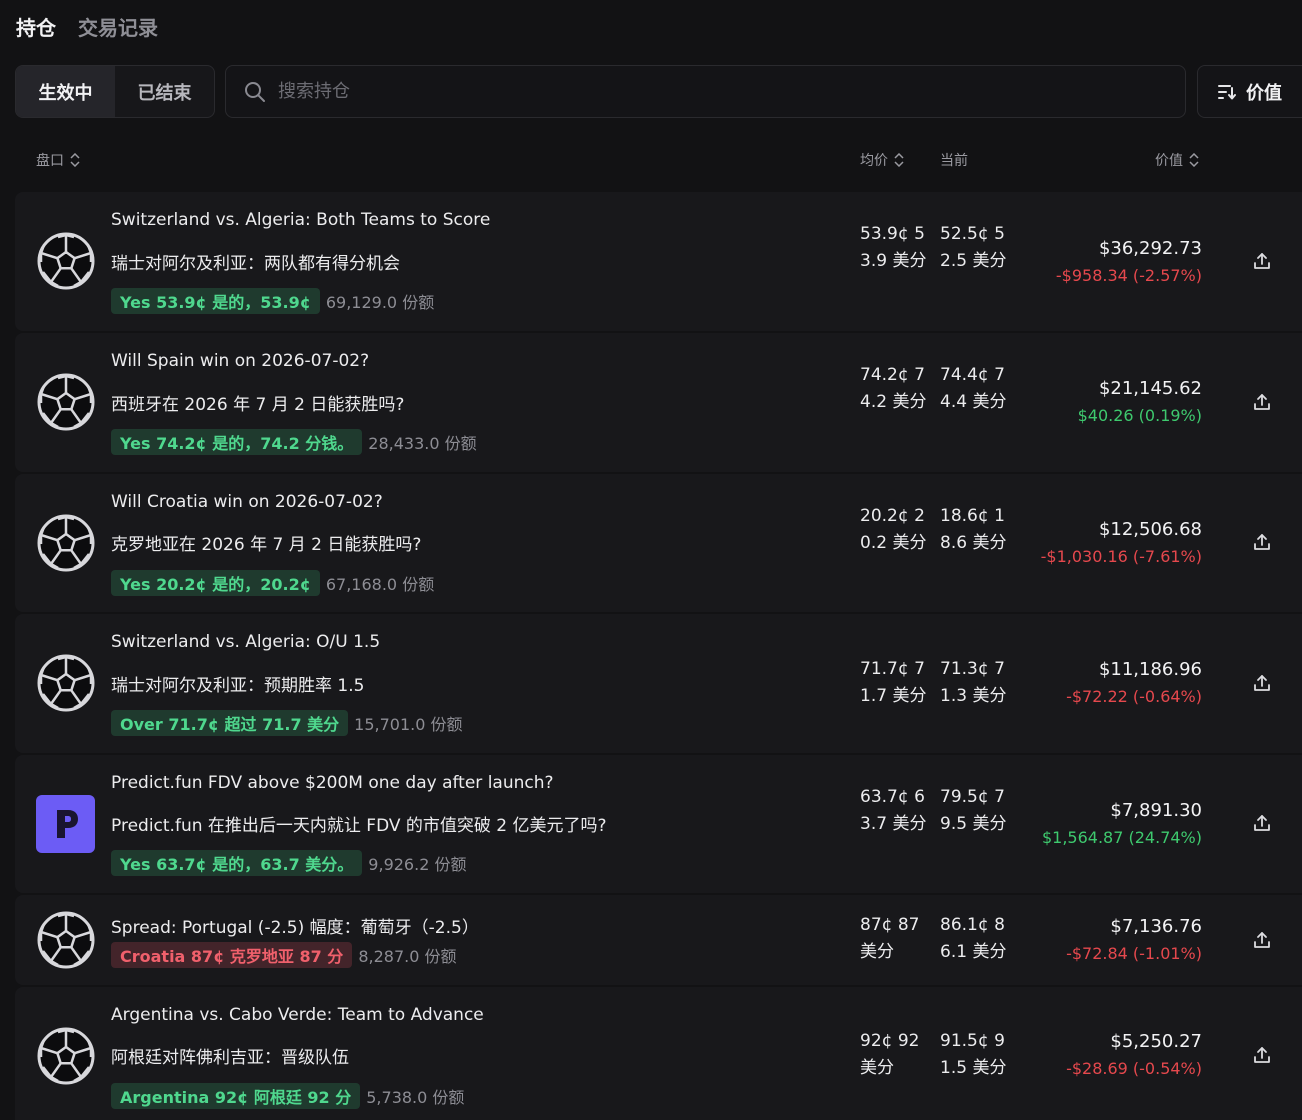 The image size is (1302, 1120). Describe the element at coordinates (118, 26) in the screenshot. I see `tab-trade-history: 交易记录` at that location.